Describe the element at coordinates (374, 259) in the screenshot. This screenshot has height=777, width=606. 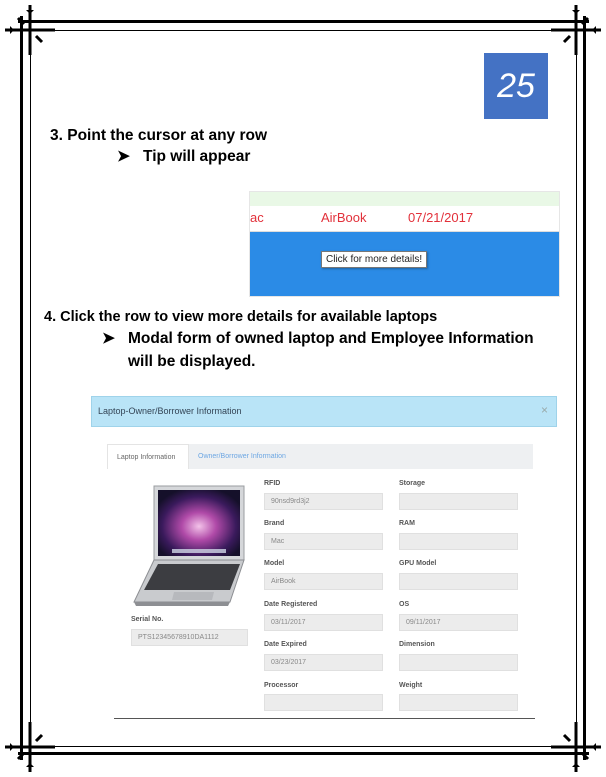
I see `row-tooltip: Click for more details!` at that location.